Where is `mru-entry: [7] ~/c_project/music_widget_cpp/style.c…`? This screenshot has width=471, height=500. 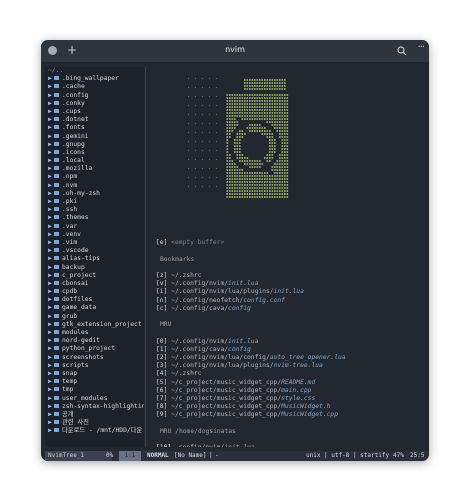
mru-entry: [7] ~/c_project/music_widget_cpp/style.c… is located at coordinates (235, 399).